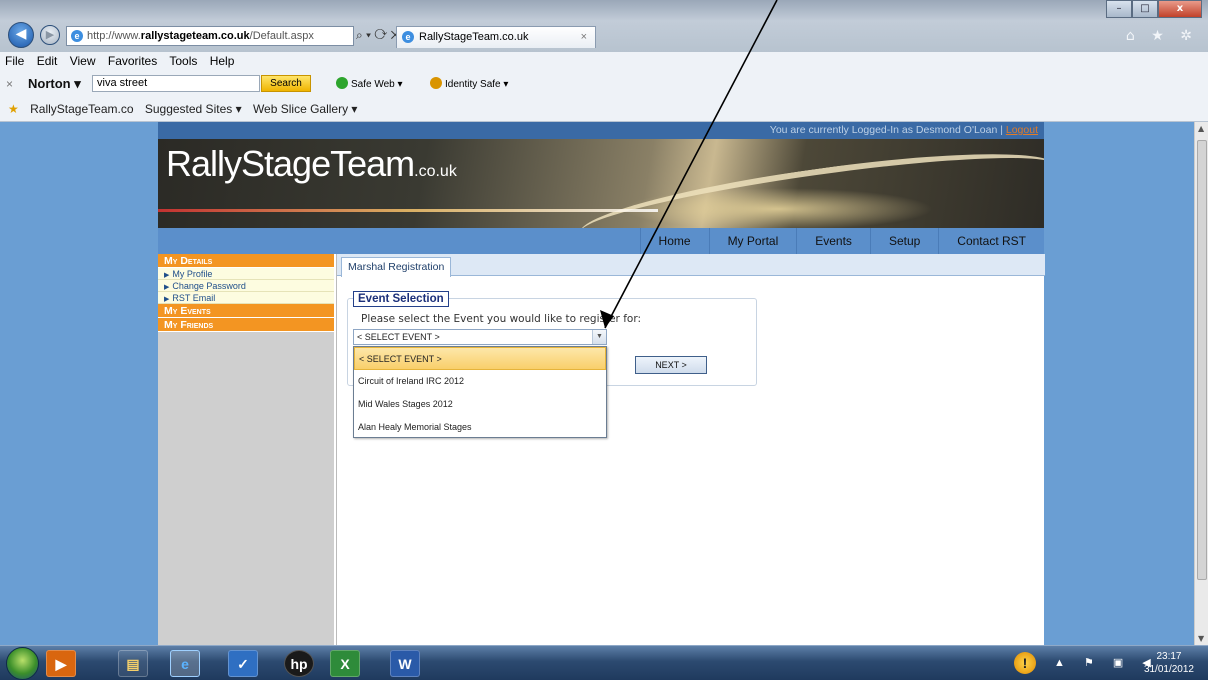 The height and width of the screenshot is (680, 1208). What do you see at coordinates (50, 35) in the screenshot?
I see `forward-button: ▶` at bounding box center [50, 35].